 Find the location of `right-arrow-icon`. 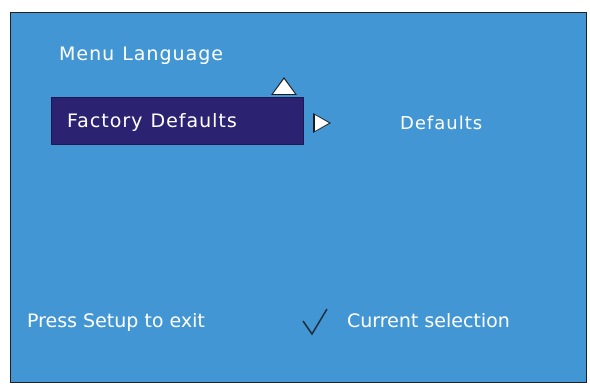

right-arrow-icon is located at coordinates (322, 123).